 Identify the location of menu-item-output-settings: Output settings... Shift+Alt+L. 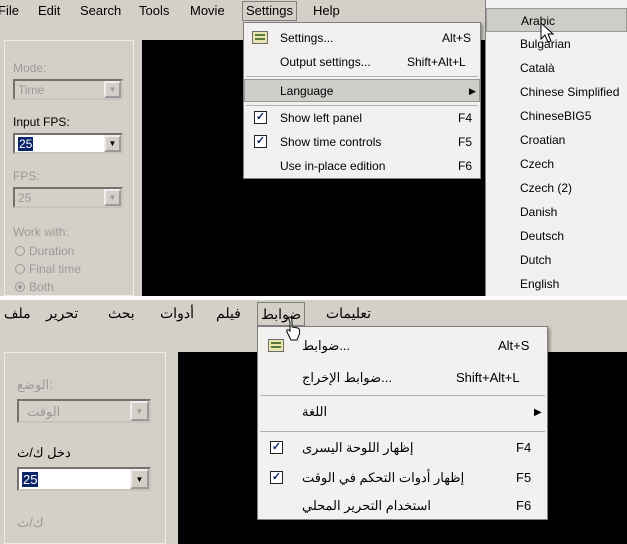
(362, 62).